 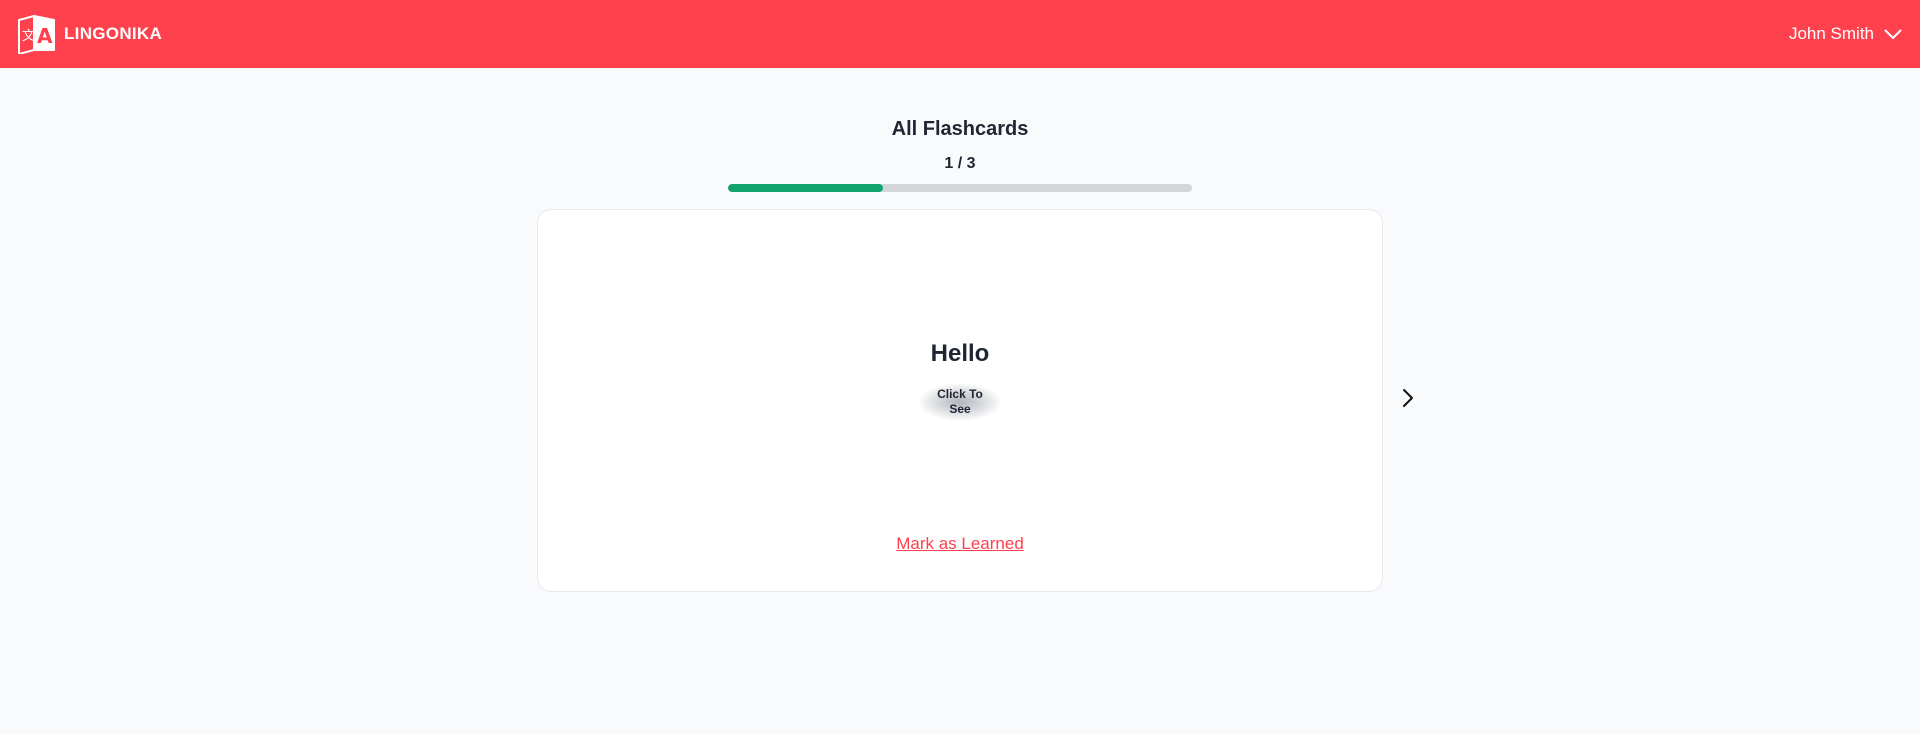 I want to click on chevron-down-icon, so click(x=1893, y=34).